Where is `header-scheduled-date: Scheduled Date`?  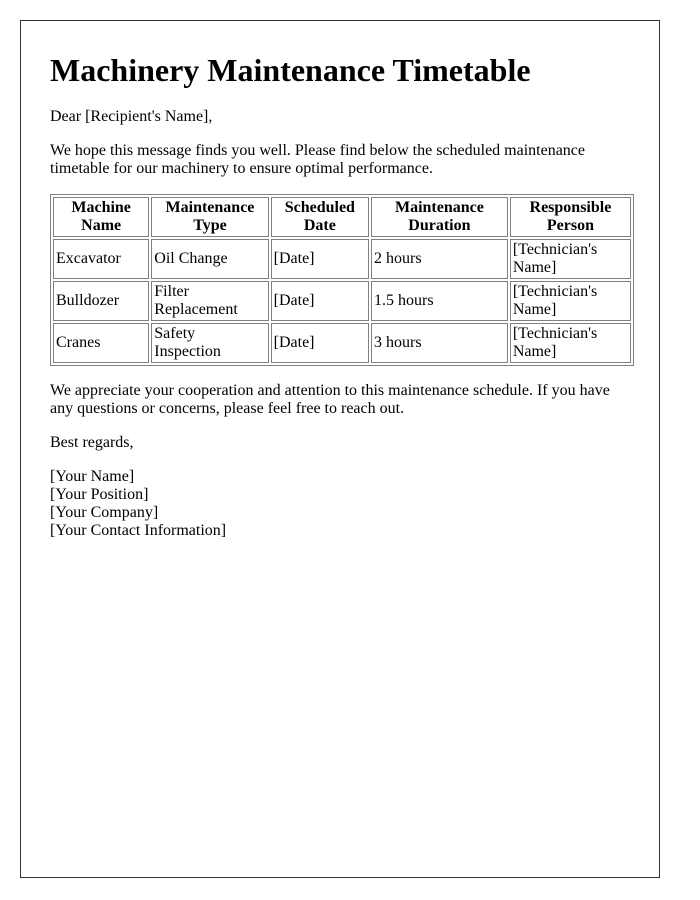 header-scheduled-date: Scheduled Date is located at coordinates (320, 217).